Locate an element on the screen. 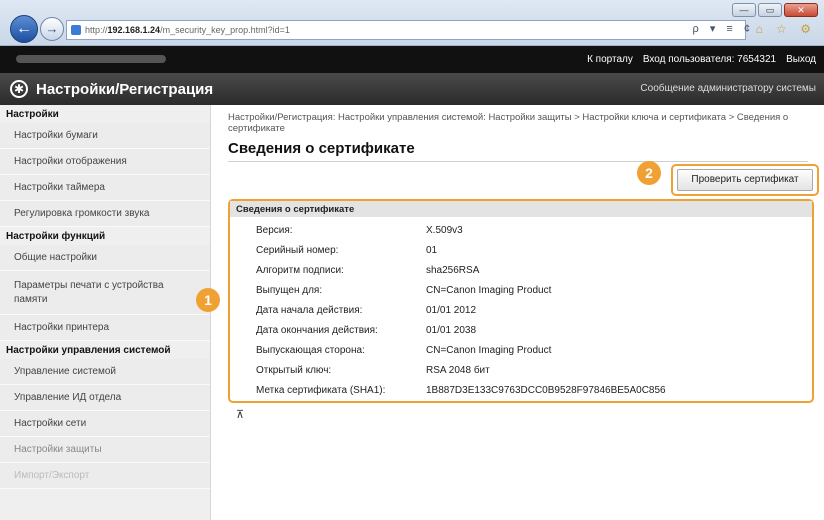 The height and width of the screenshot is (520, 824). url-path: /m_security_key_prop.html?id=1 is located at coordinates (225, 30).